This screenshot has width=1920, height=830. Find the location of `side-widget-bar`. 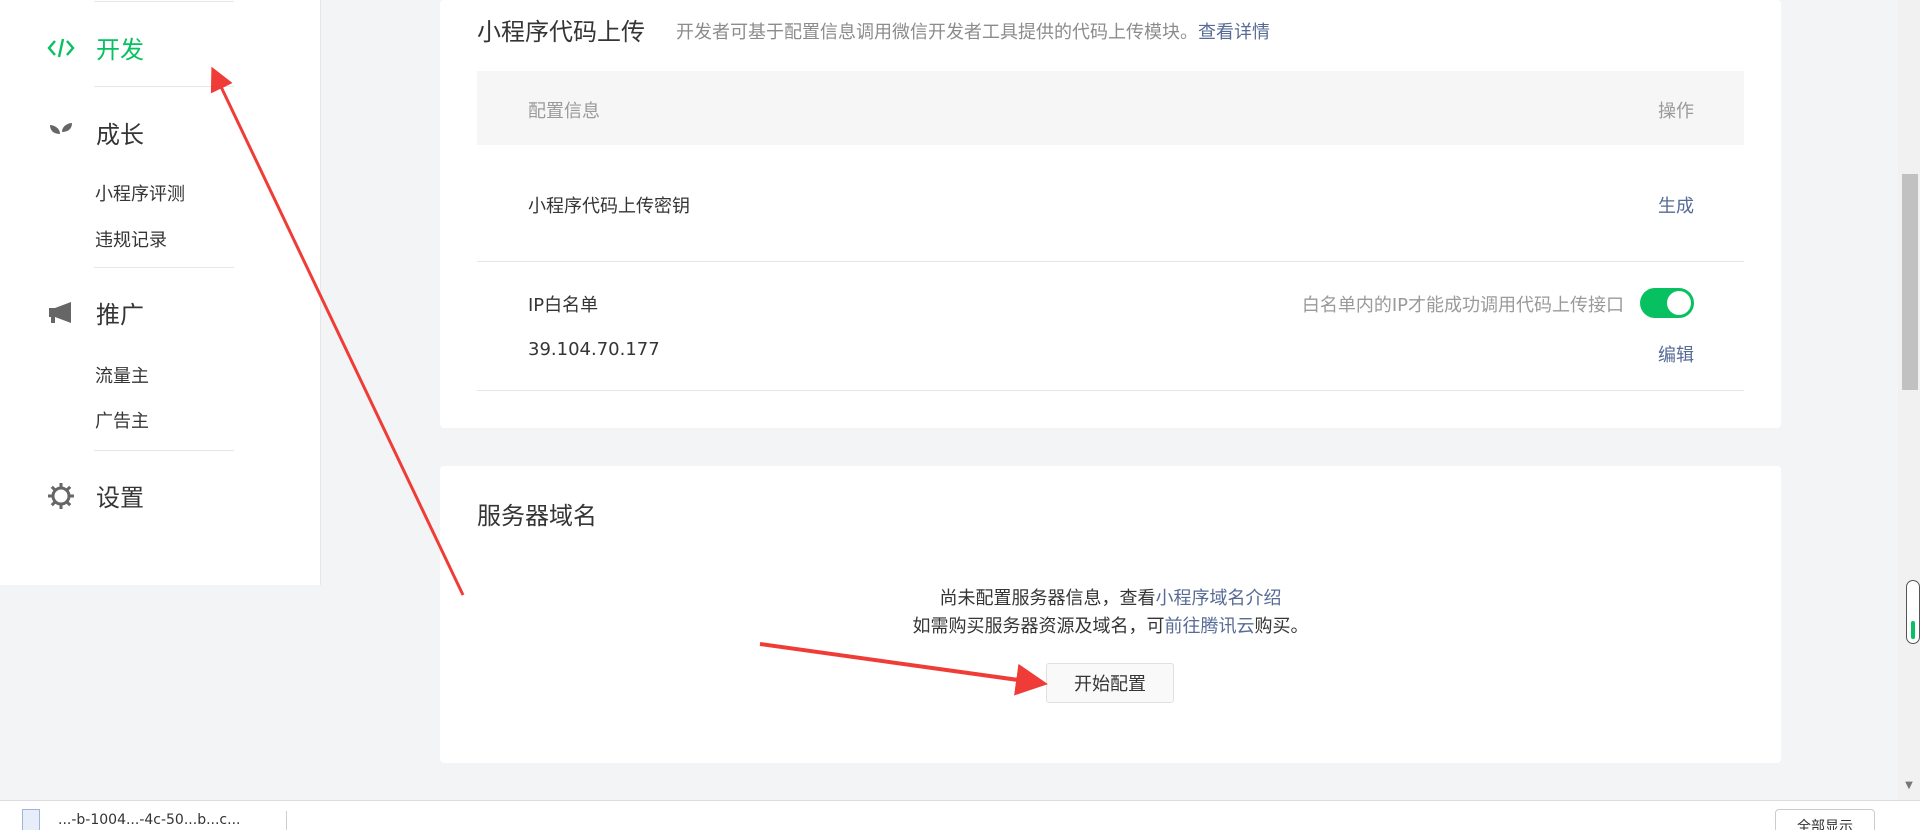

side-widget-bar is located at coordinates (1913, 630).